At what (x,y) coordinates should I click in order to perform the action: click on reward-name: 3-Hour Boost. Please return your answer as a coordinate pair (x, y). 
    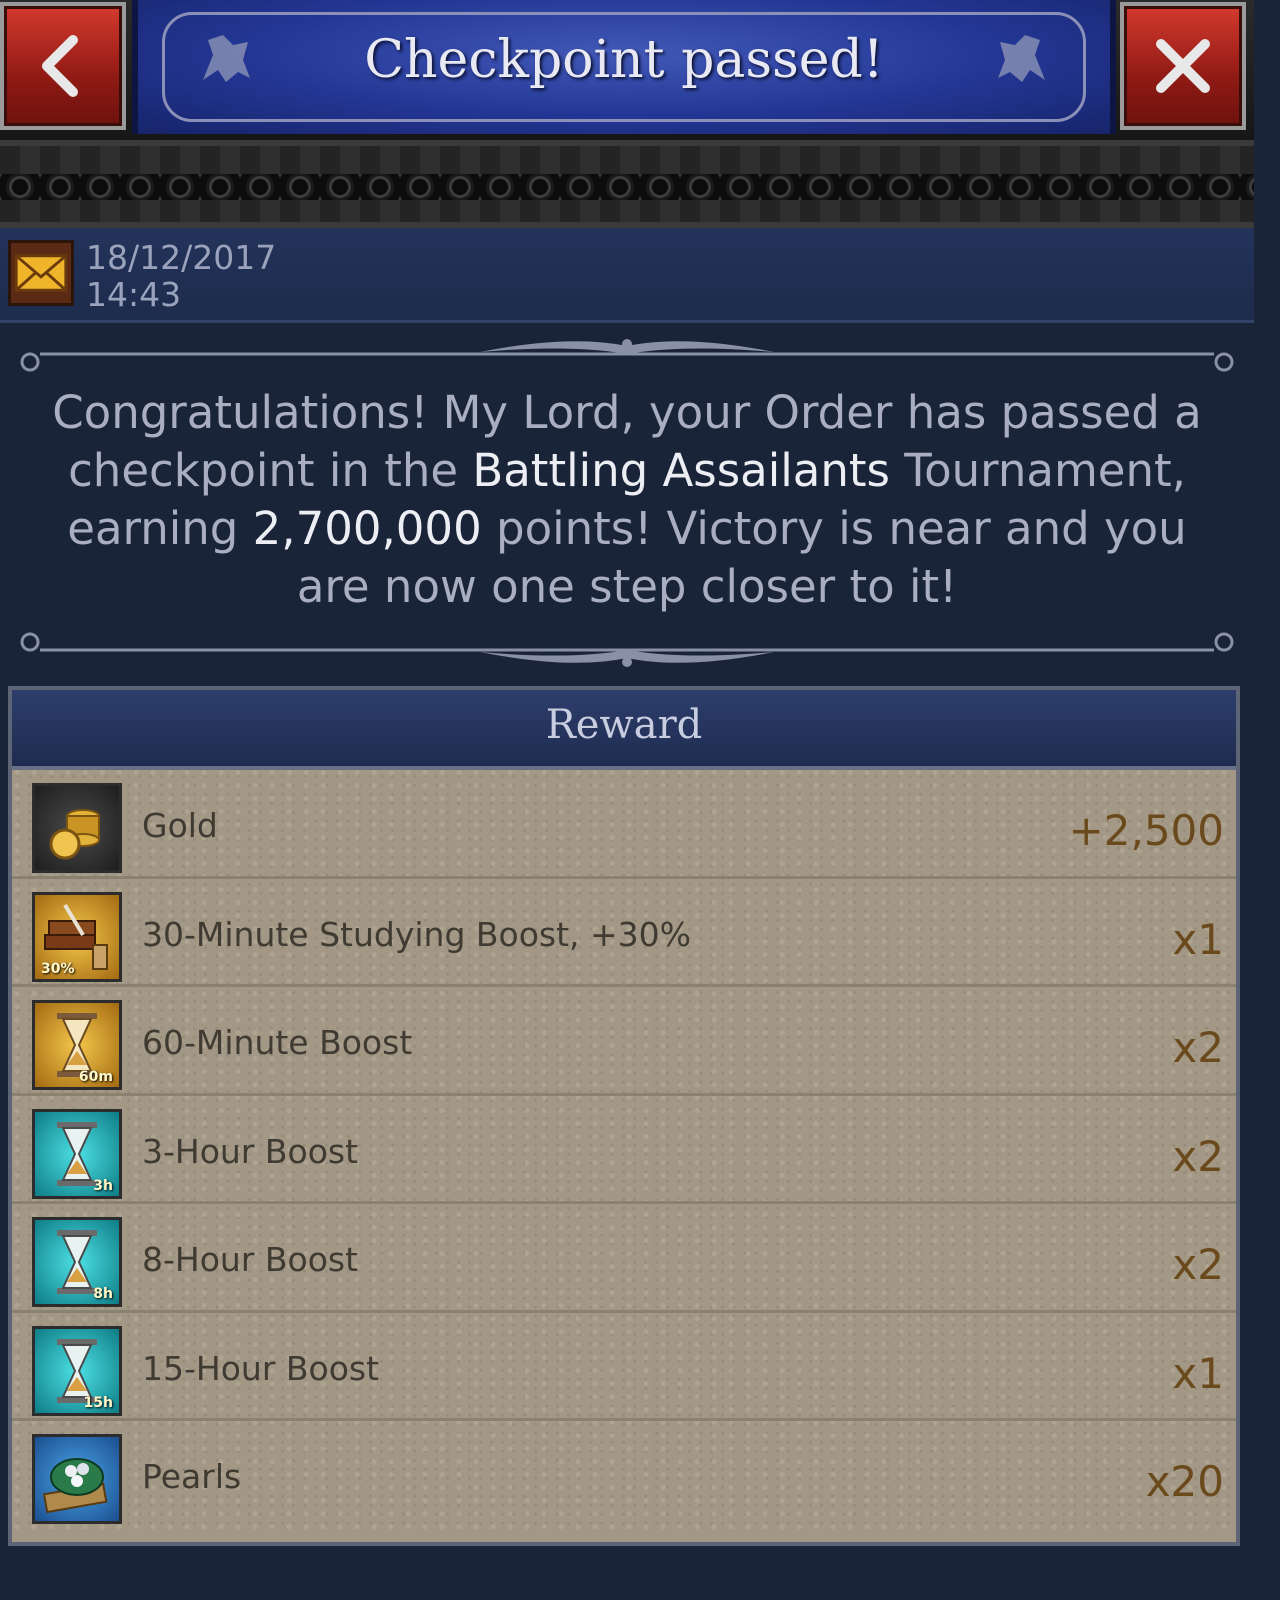
    Looking at the image, I should click on (250, 1151).